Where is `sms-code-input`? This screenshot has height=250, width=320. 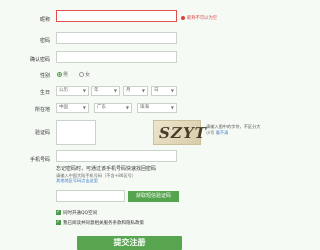 sms-code-input is located at coordinates (90, 196).